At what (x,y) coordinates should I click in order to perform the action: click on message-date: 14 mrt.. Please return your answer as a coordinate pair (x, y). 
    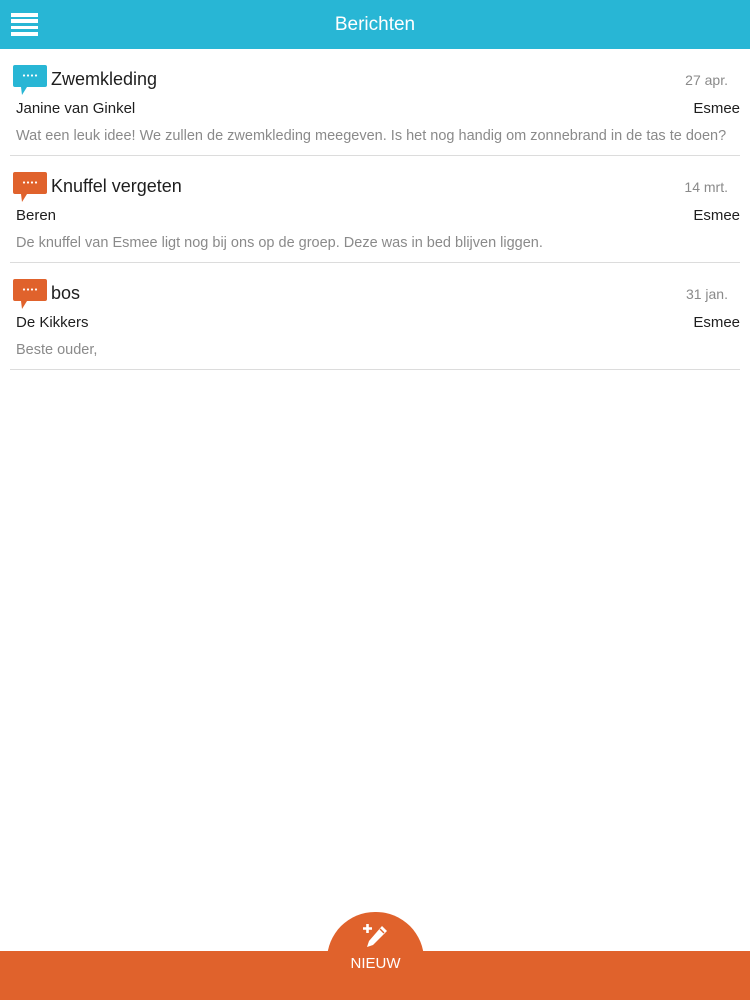
    Looking at the image, I should click on (706, 187).